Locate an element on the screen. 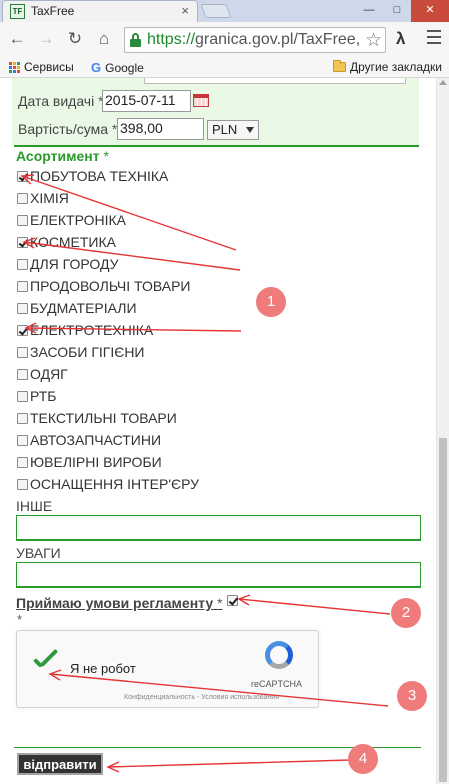 This screenshot has height=784, width=449. reload-icon: ↻ is located at coordinates (75, 39).